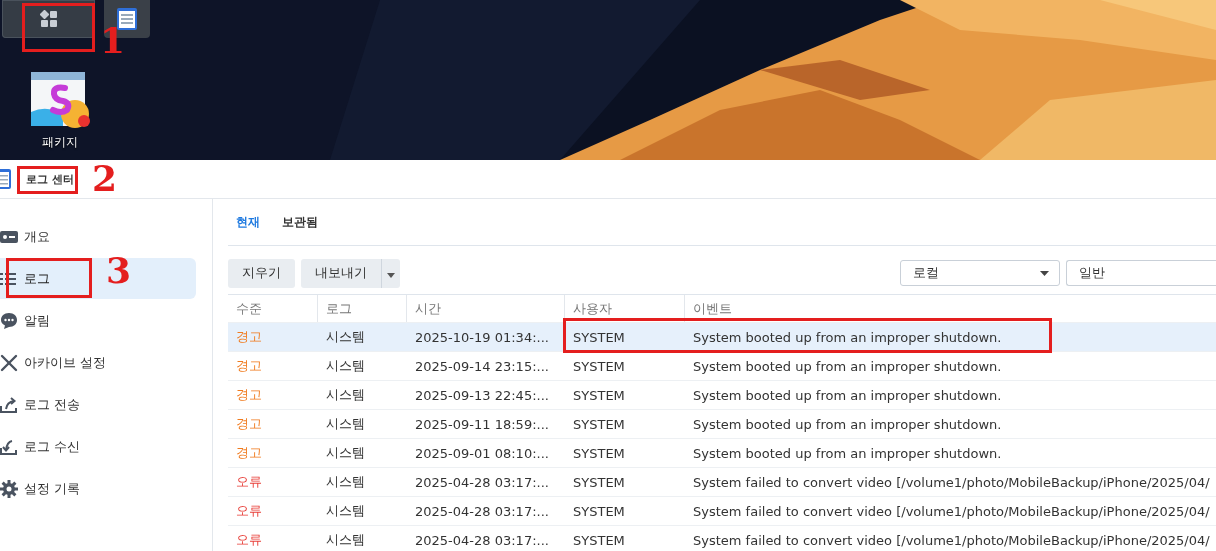  Describe the element at coordinates (25, 237) in the screenshot. I see `sidebar-item: 개요` at that location.